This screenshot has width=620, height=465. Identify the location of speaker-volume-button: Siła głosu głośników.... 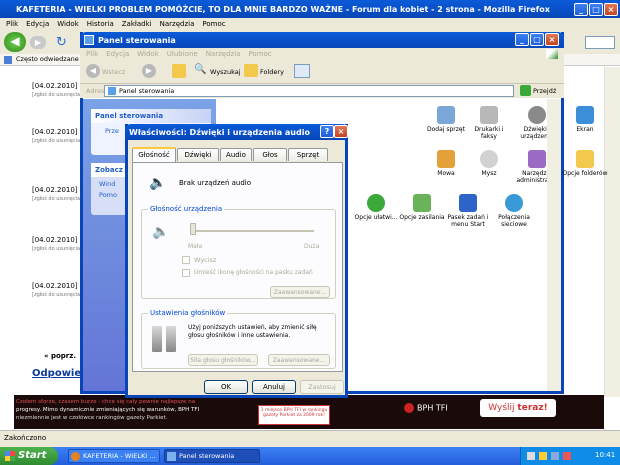
(223, 360).